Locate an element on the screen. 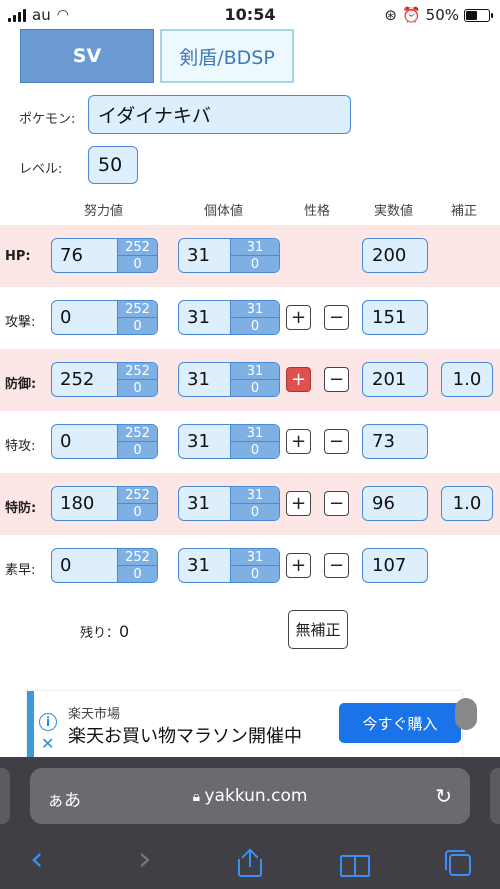 The image size is (500, 889). lock-icon: 🔒︎ is located at coordinates (198, 797).